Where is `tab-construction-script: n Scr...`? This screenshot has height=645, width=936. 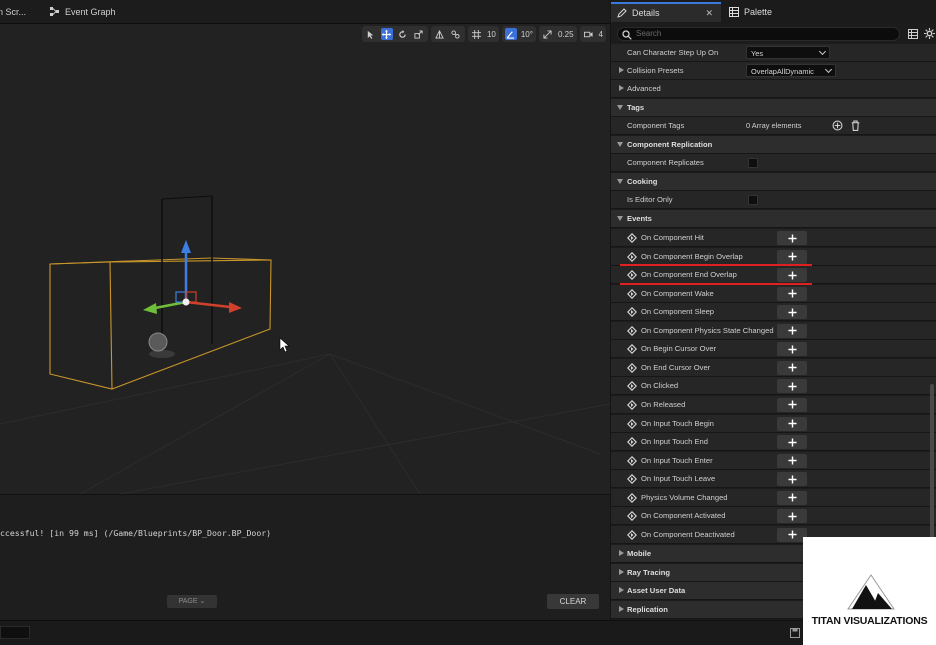
tab-construction-script: n Scr... is located at coordinates (13, 12).